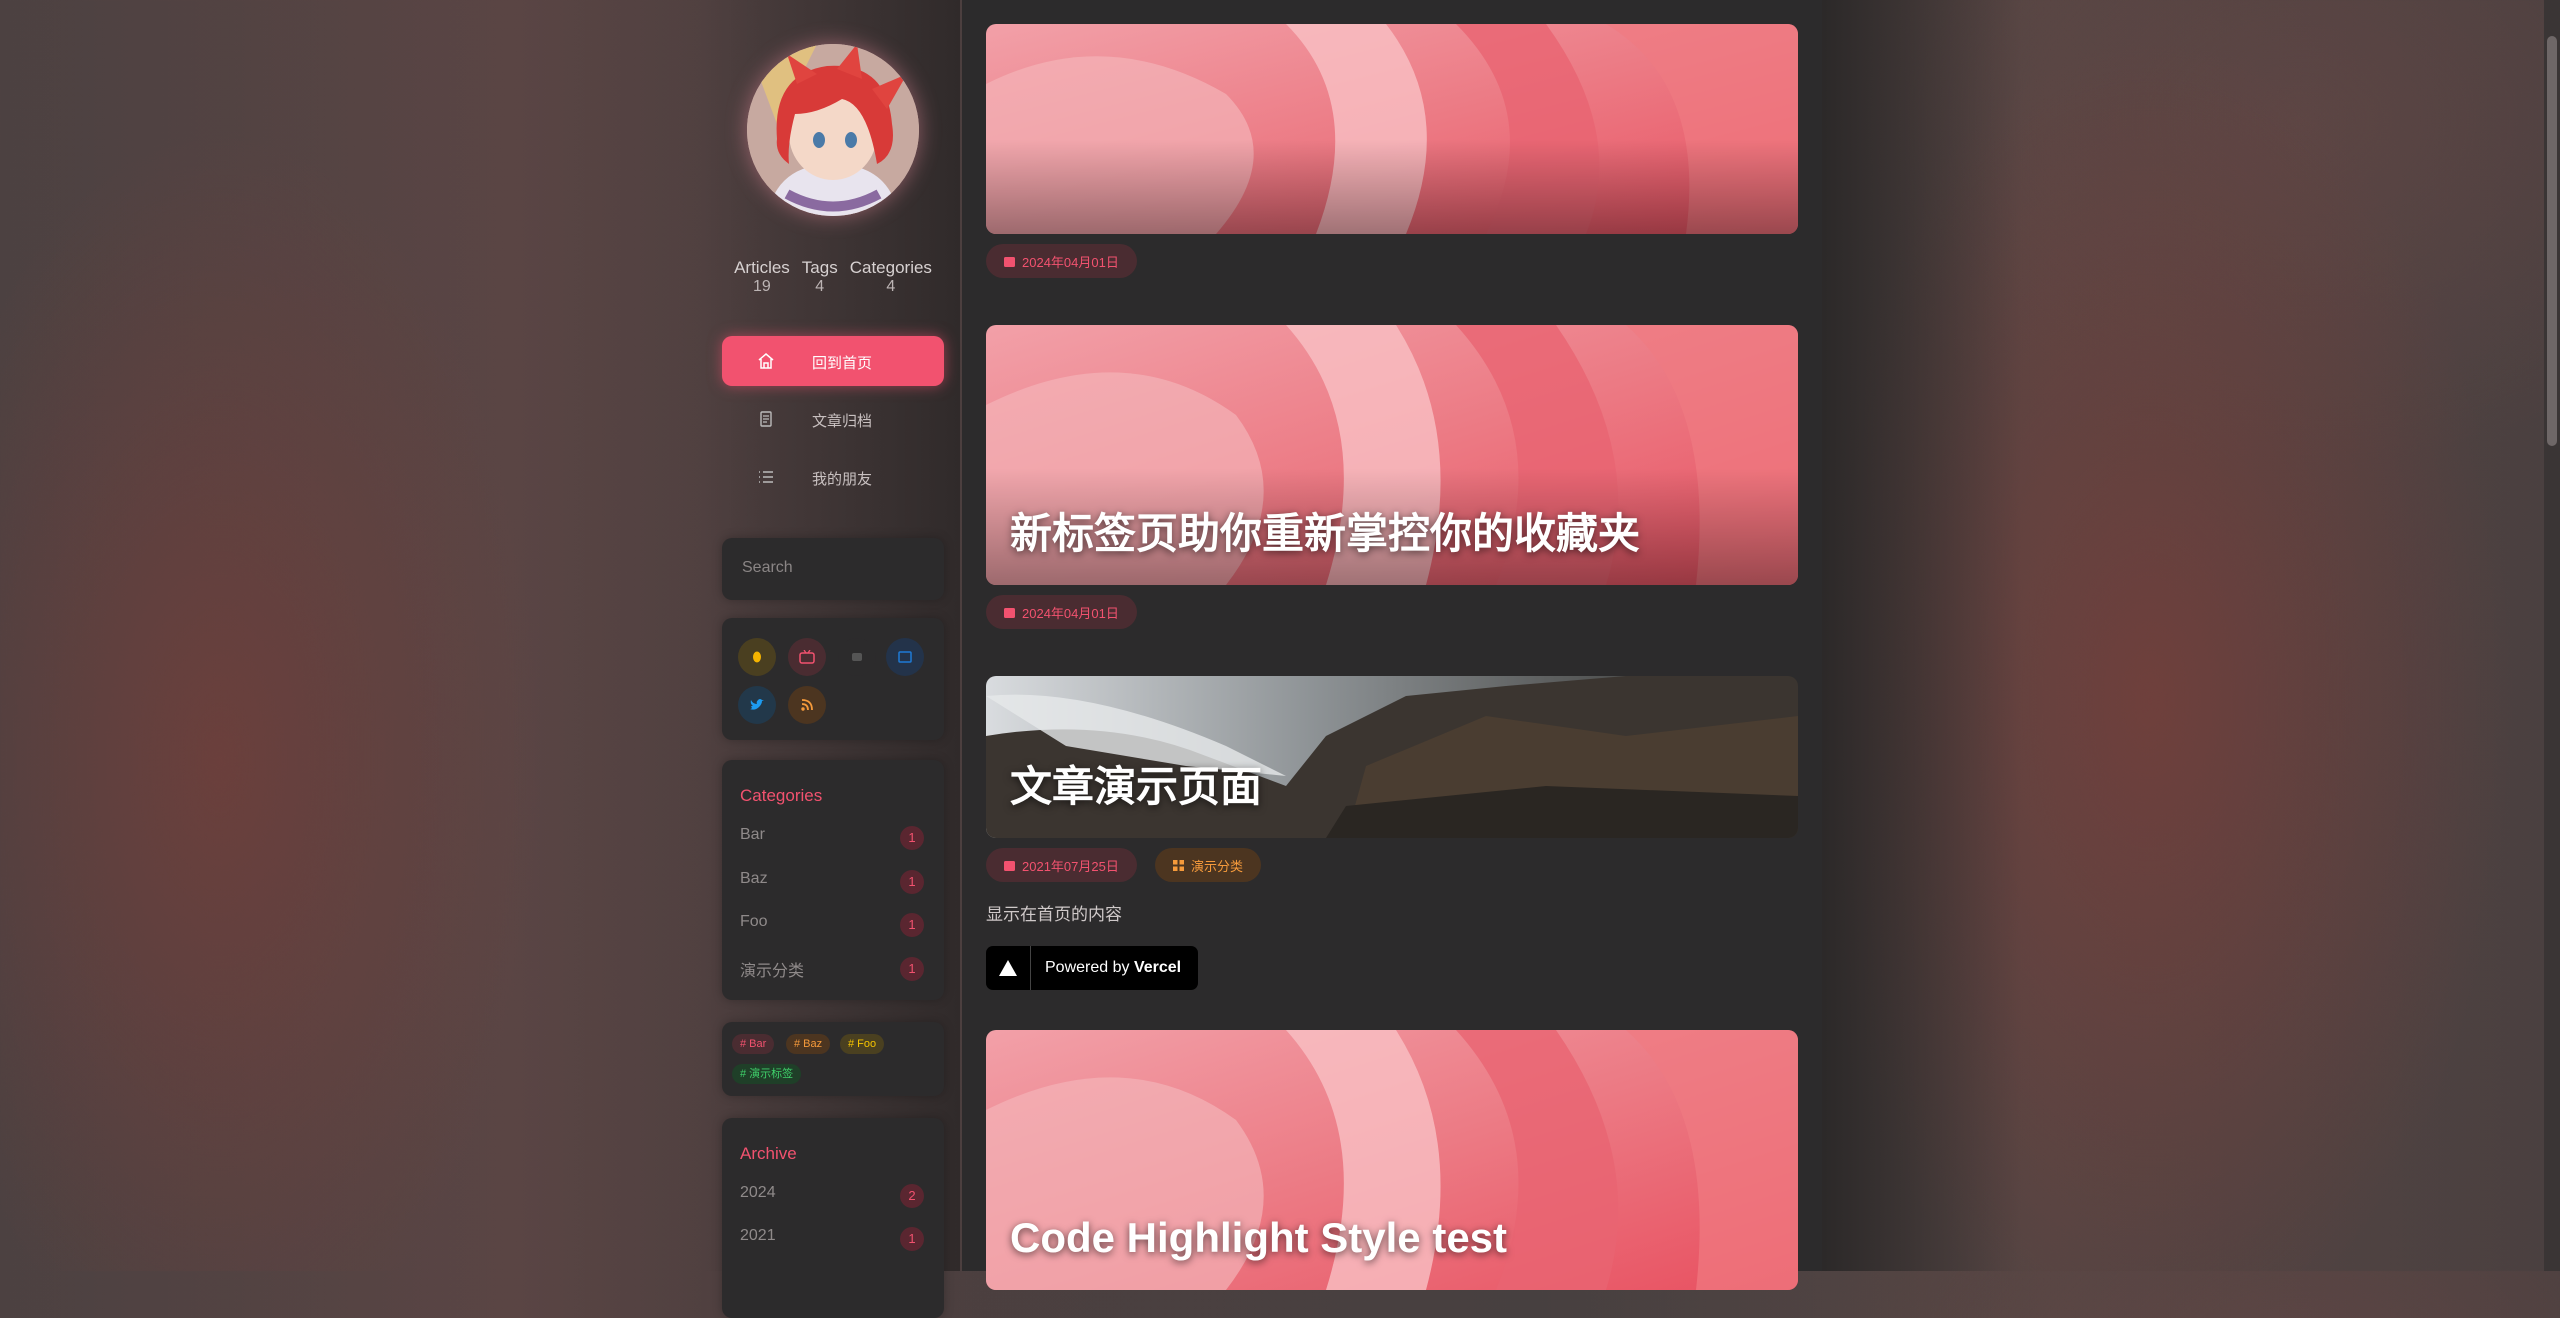 Image resolution: width=2560 pixels, height=1318 pixels. Describe the element at coordinates (1392, 757) in the screenshot. I see `post-cover: 文章演示页面` at that location.